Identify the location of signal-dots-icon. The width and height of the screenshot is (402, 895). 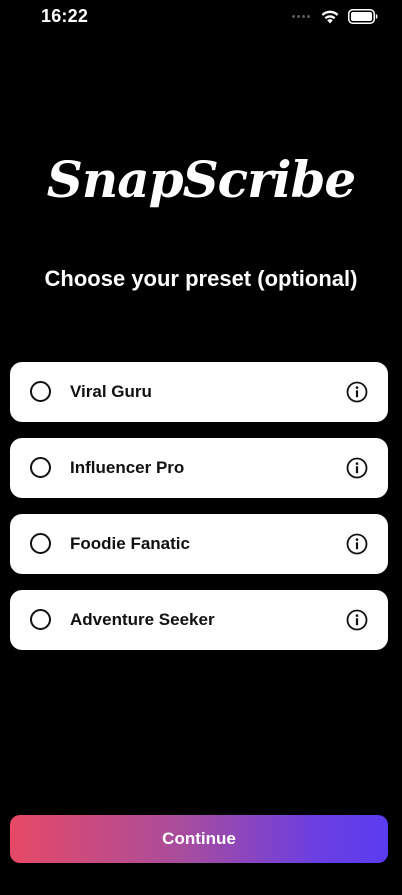
(301, 16).